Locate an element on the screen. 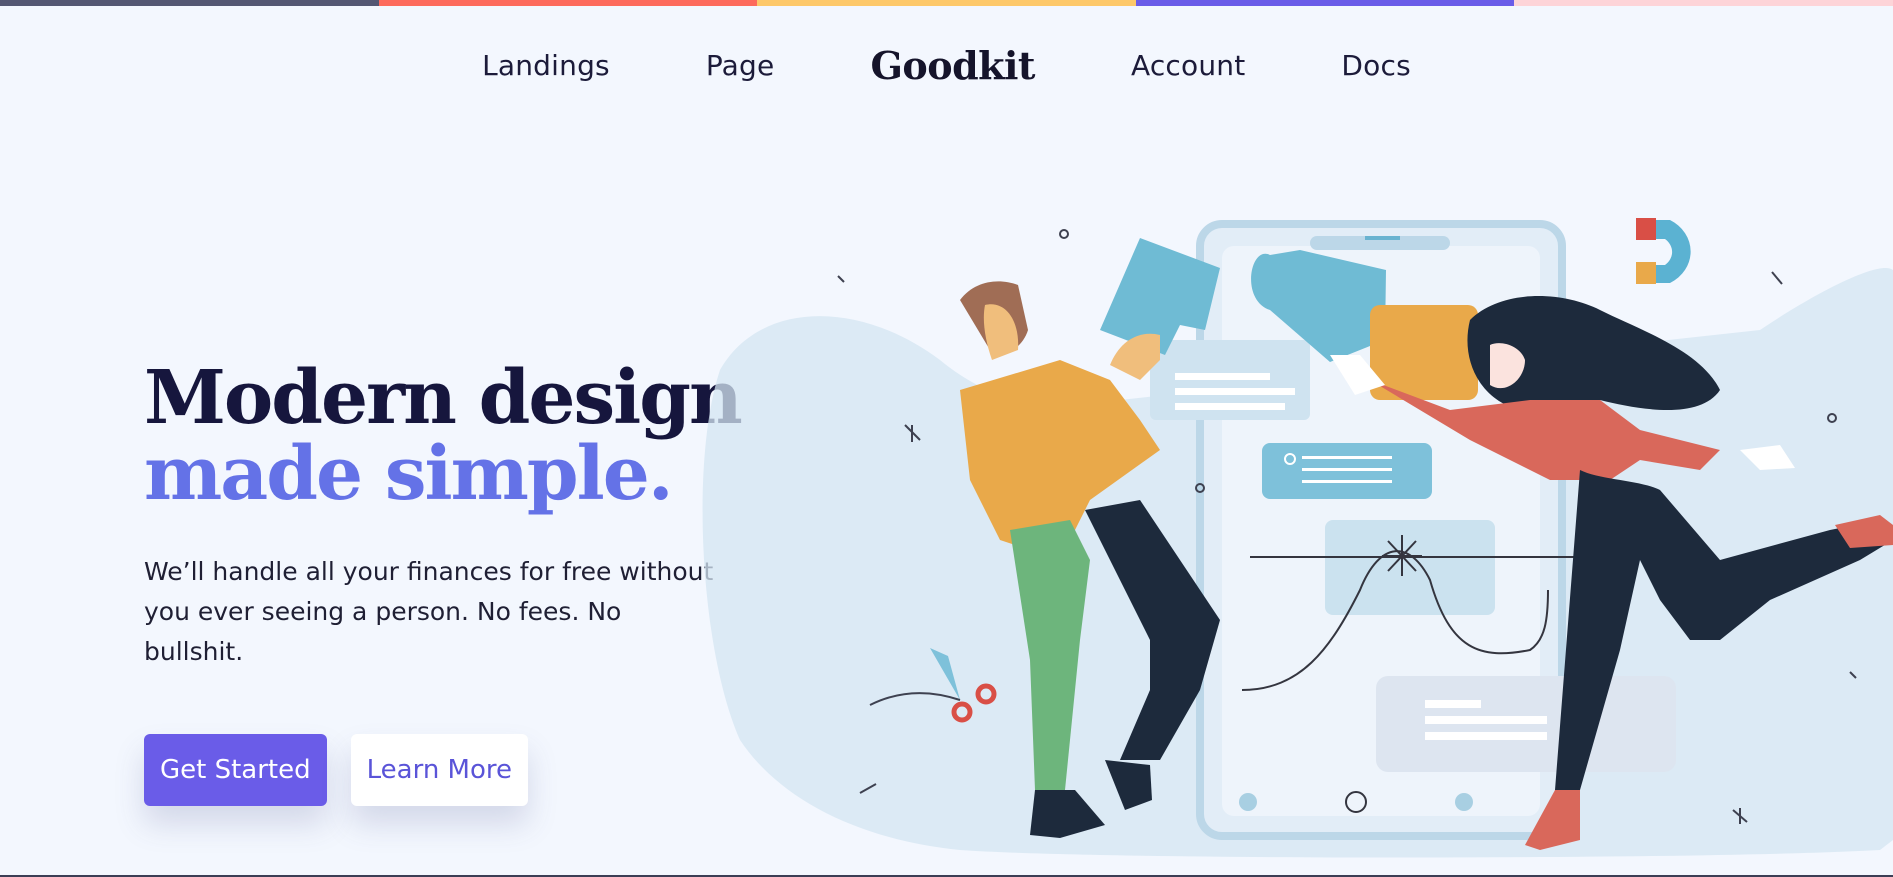 Image resolution: width=1893 pixels, height=877 pixels. main-navigation: Landings Page Goodkit Account Docs is located at coordinates (946, 65).